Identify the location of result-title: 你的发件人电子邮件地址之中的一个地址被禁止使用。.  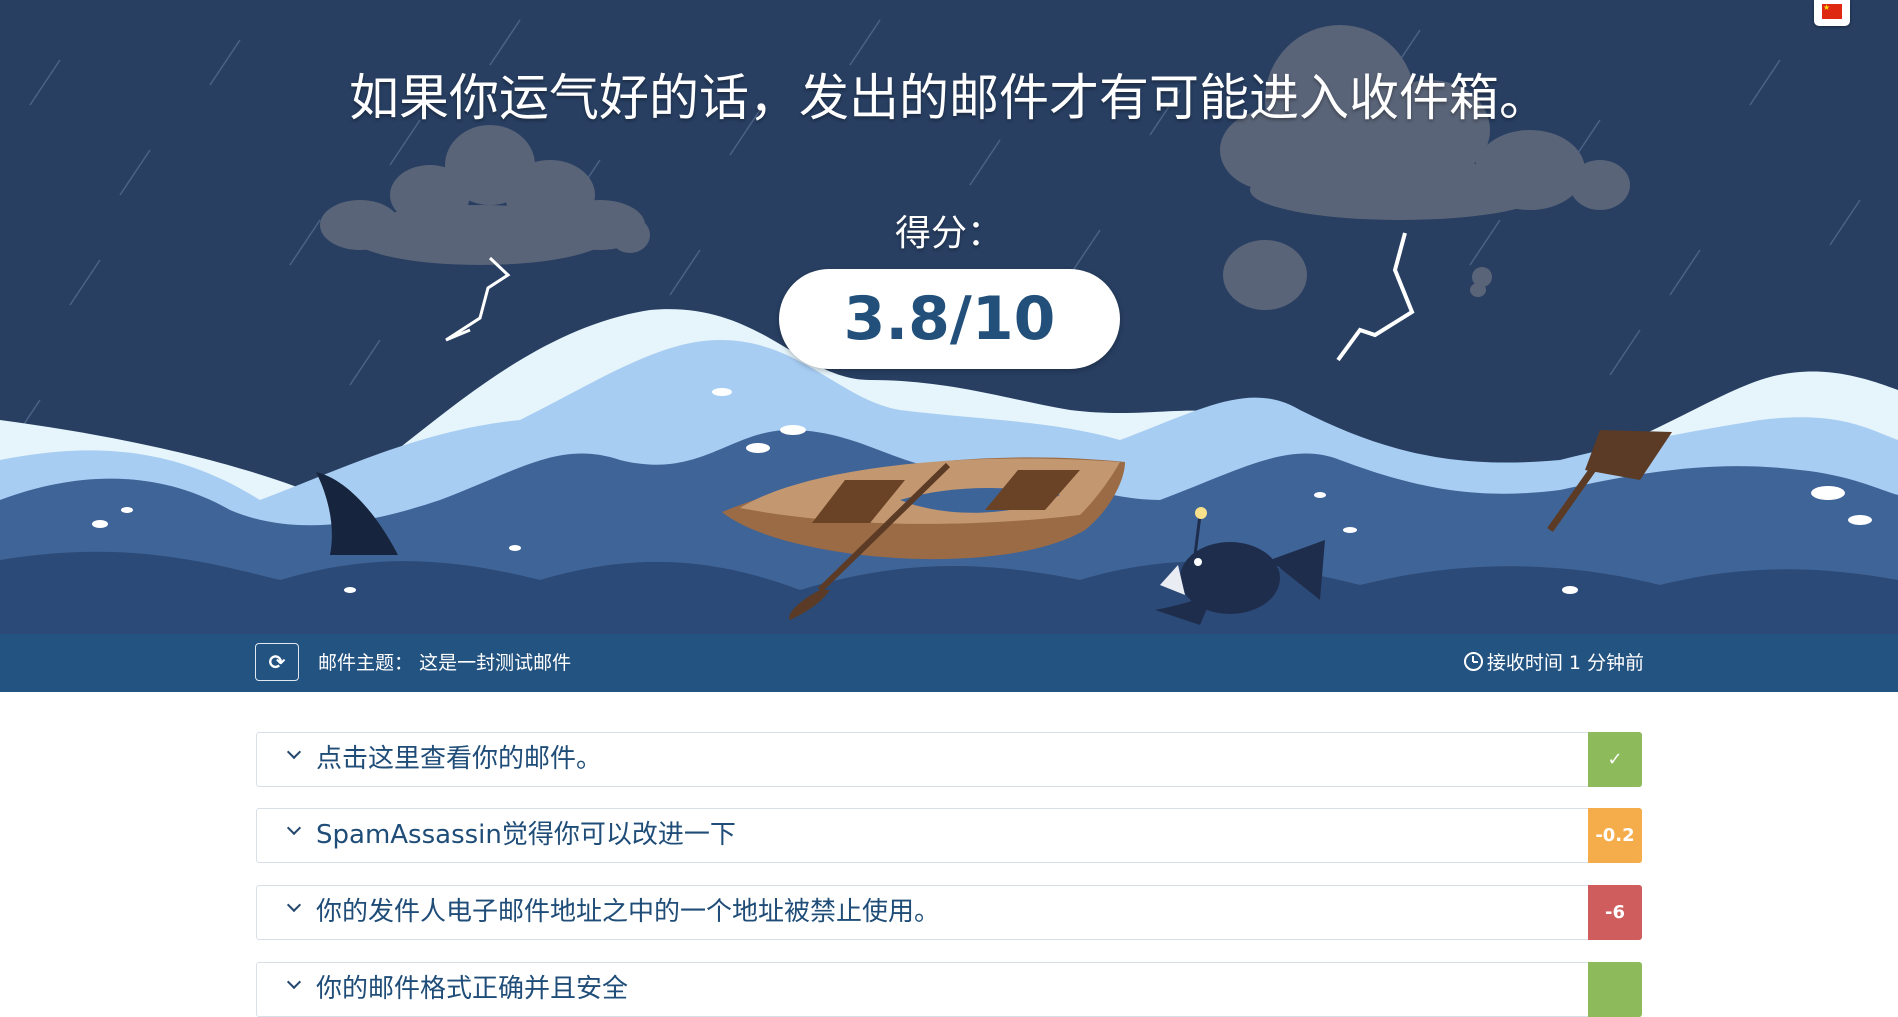
(628, 912).